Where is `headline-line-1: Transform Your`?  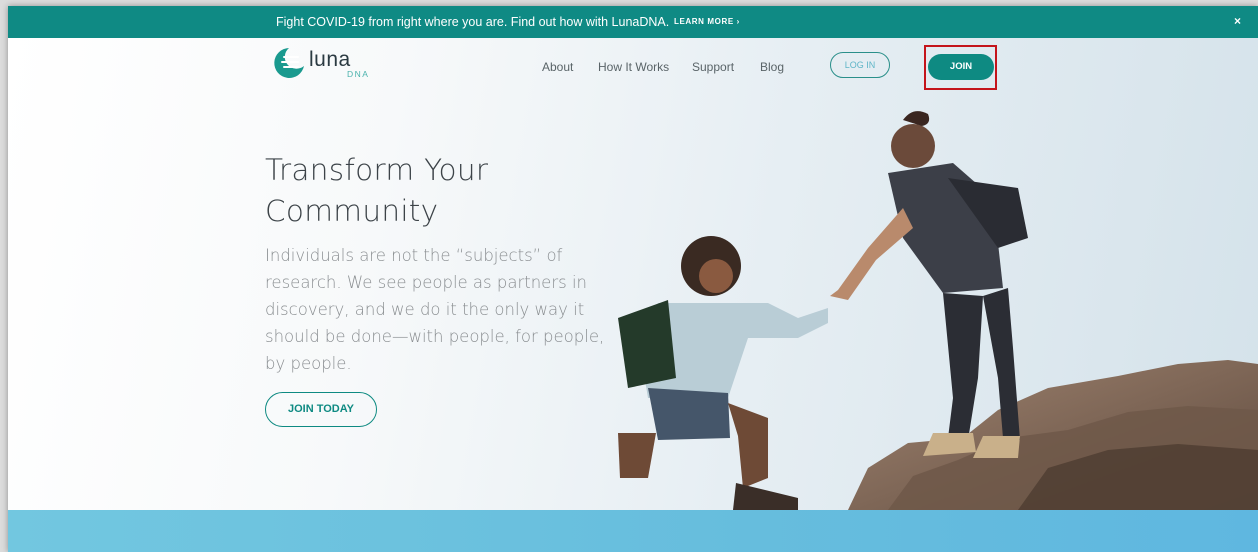
headline-line-1: Transform Your is located at coordinates (377, 170).